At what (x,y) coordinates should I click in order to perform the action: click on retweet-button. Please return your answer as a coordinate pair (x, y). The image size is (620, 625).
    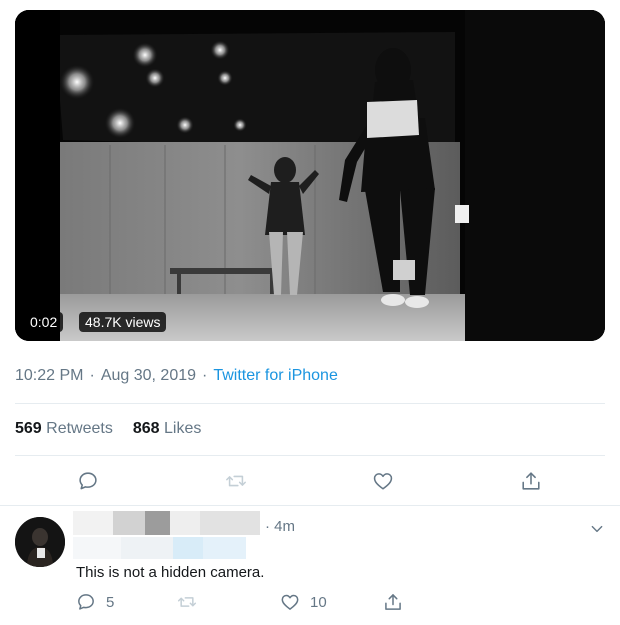
    Looking at the image, I should click on (236, 481).